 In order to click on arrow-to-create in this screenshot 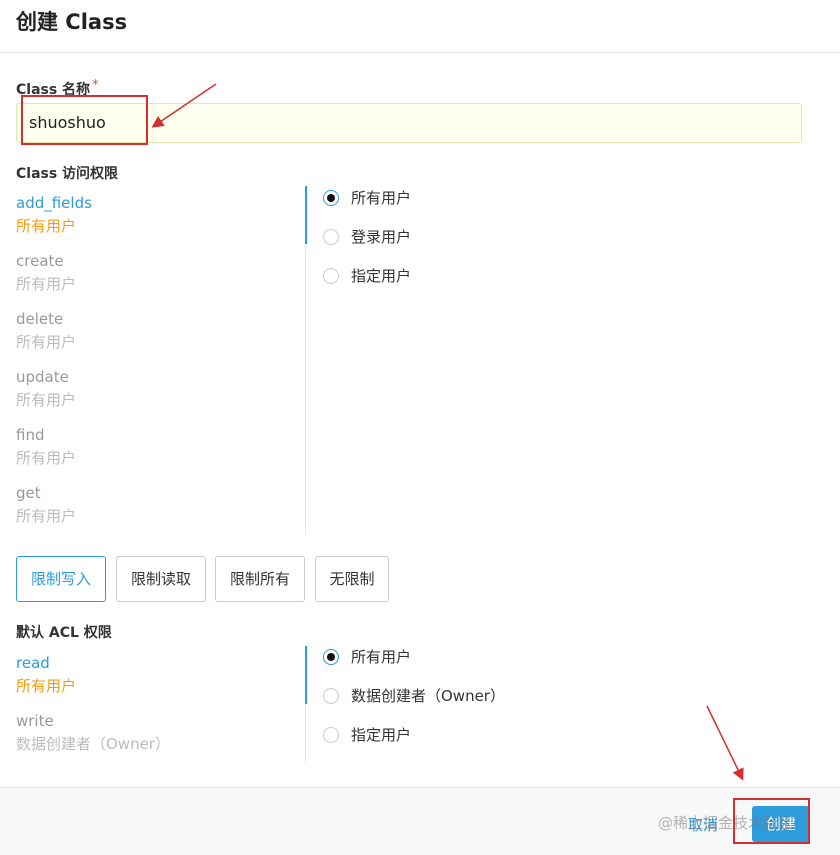, I will do `click(725, 743)`.